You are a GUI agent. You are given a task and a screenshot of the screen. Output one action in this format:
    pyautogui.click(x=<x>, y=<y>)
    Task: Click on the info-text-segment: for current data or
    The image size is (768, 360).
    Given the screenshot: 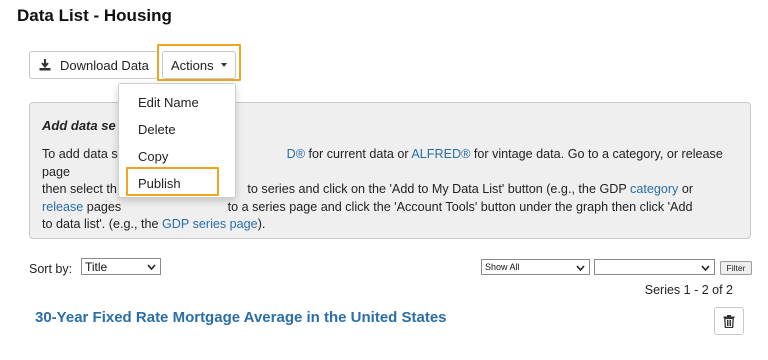 What is the action you would take?
    pyautogui.click(x=358, y=154)
    